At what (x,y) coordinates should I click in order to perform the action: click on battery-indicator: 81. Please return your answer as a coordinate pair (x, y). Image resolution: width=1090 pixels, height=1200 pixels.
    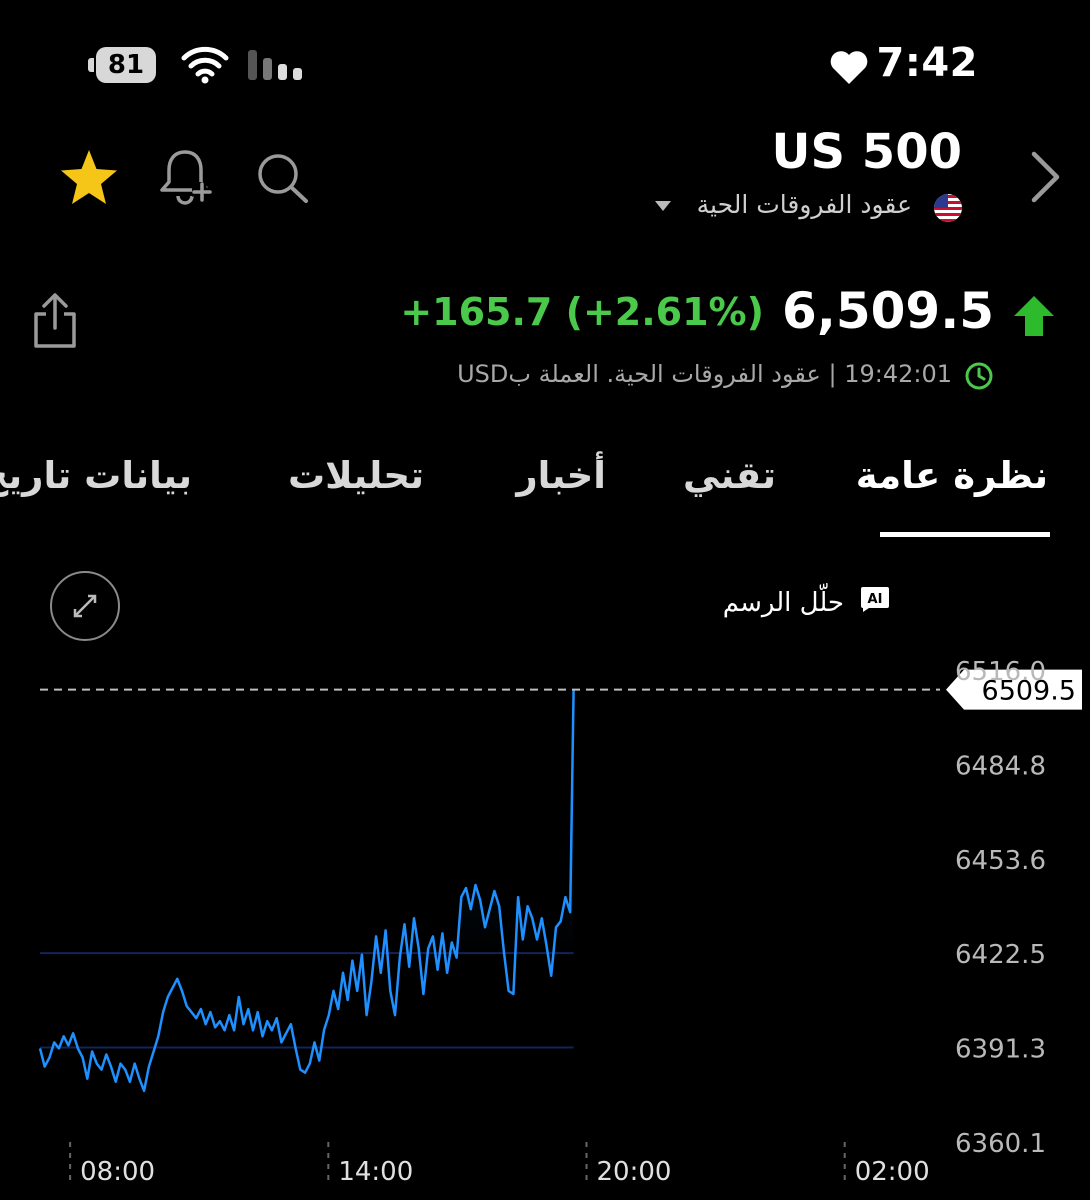
    Looking at the image, I should click on (124, 65).